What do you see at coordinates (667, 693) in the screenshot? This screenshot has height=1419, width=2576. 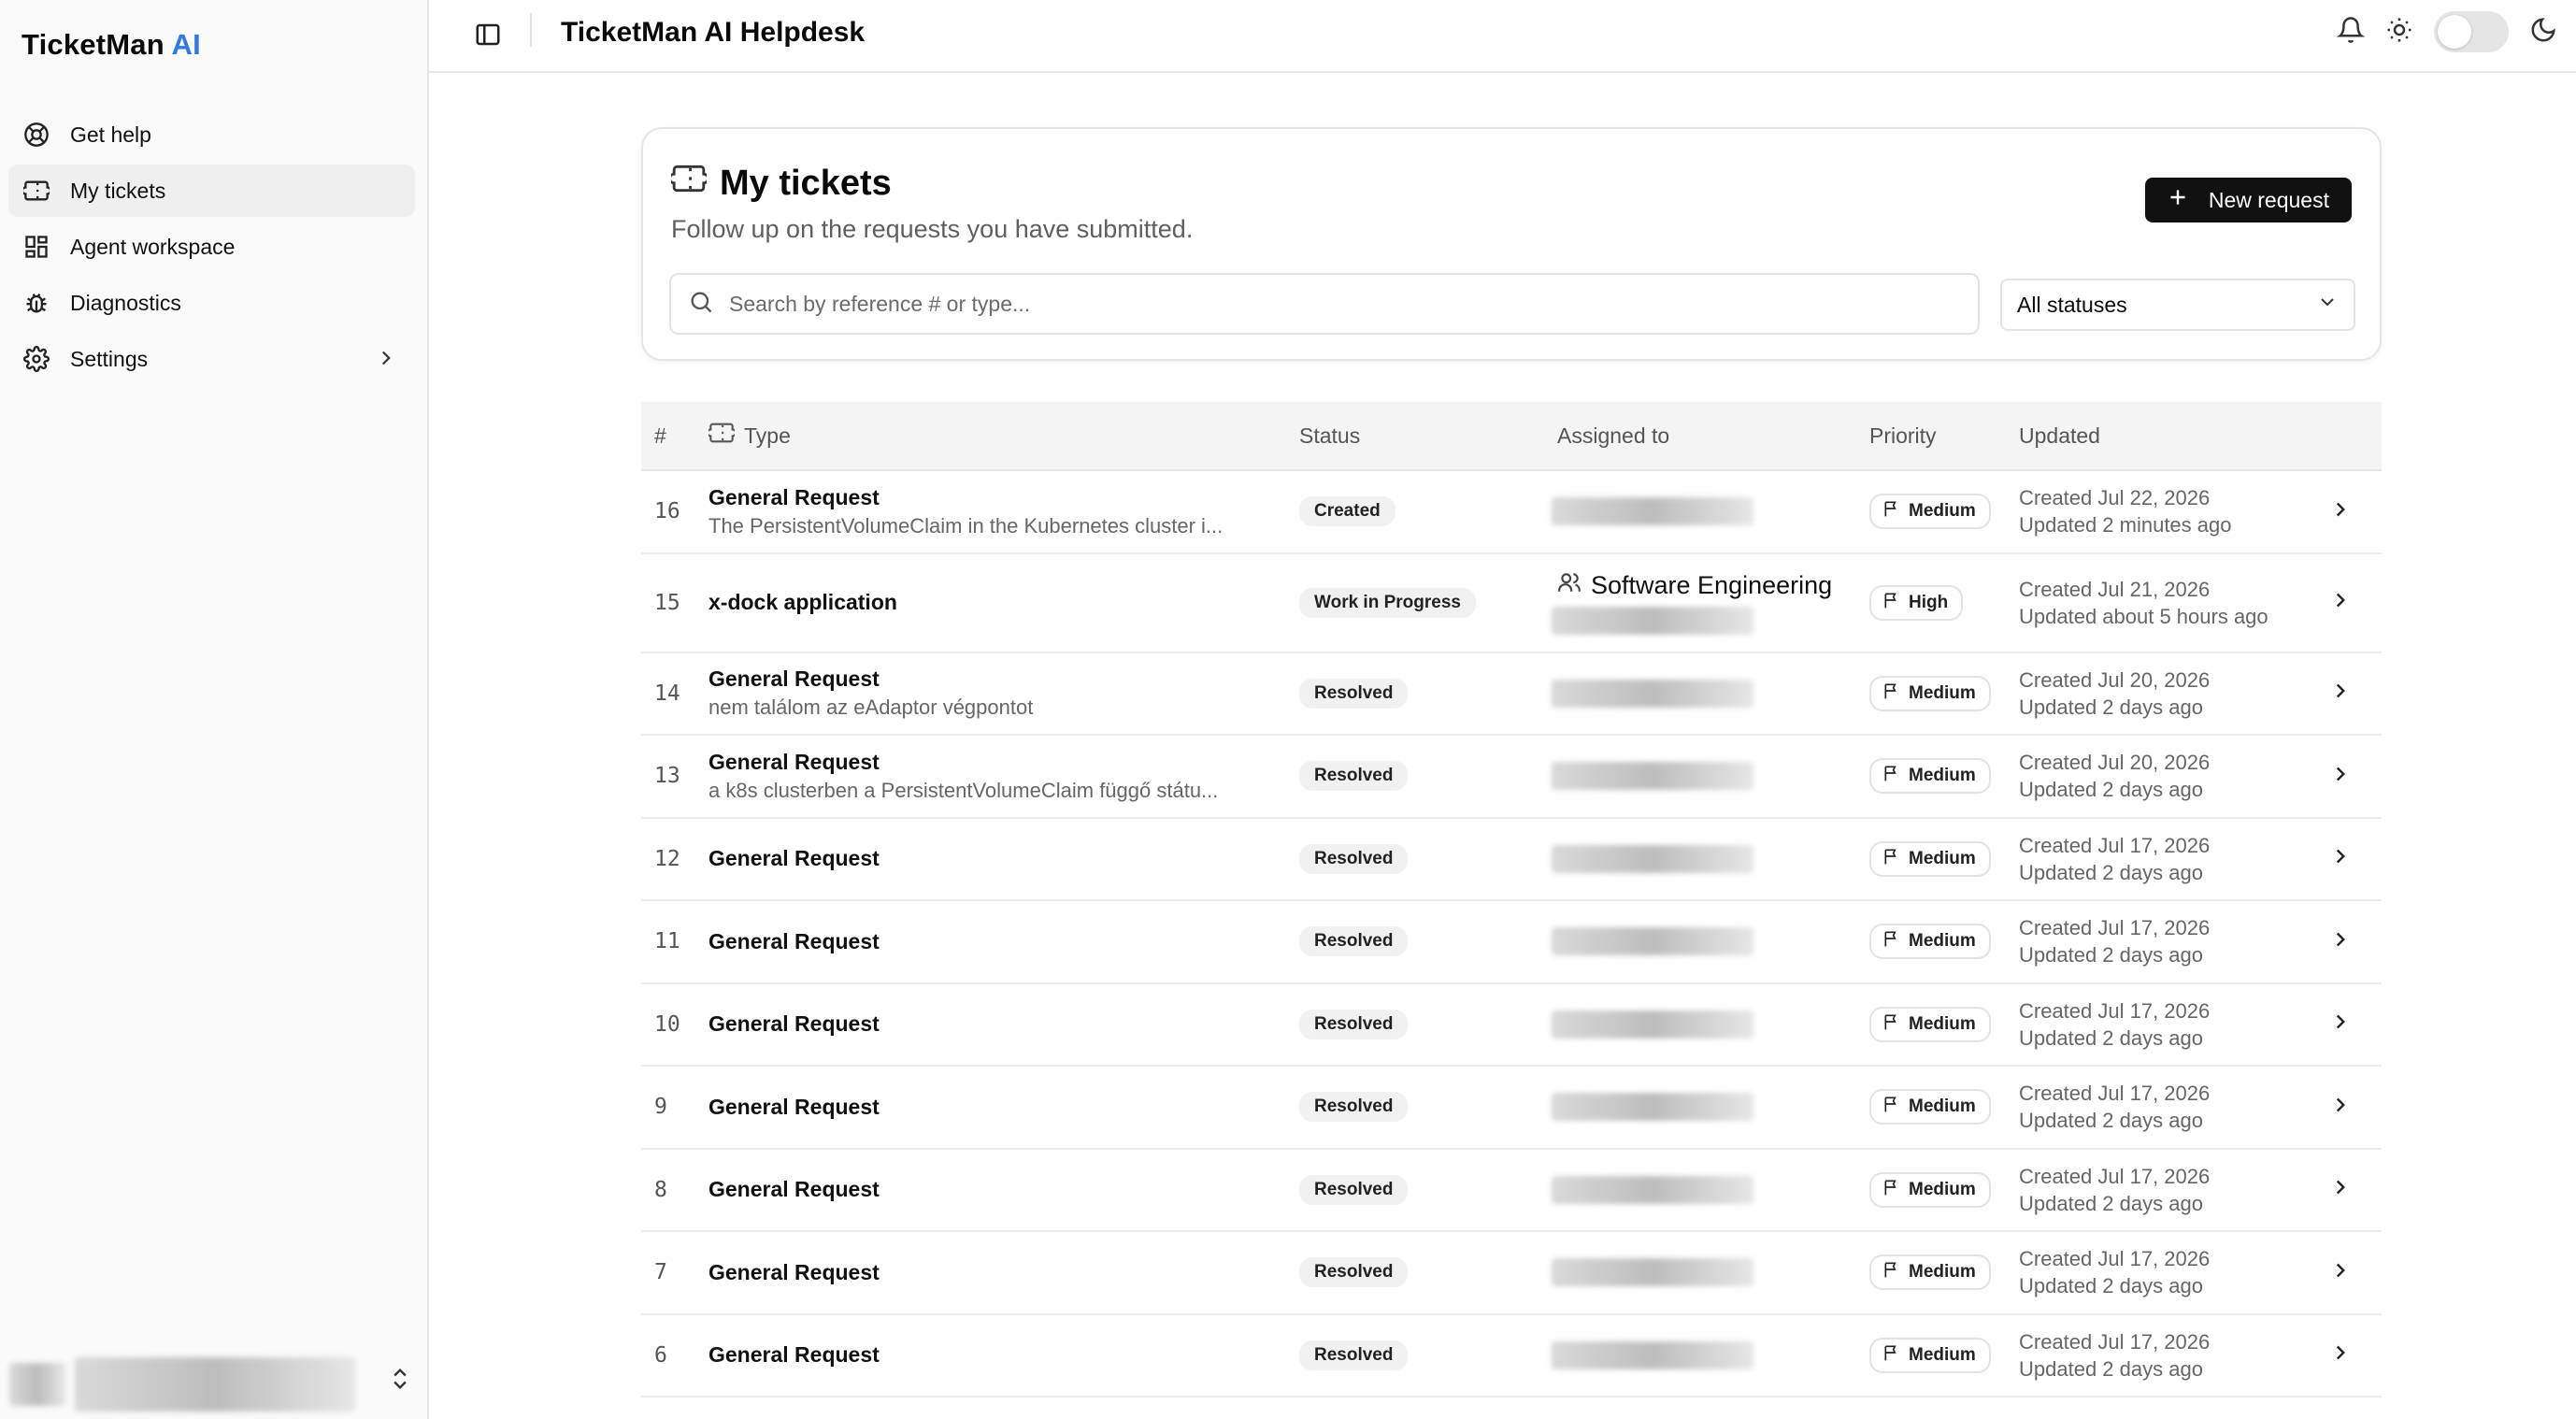 I see `ticket-number: 14` at bounding box center [667, 693].